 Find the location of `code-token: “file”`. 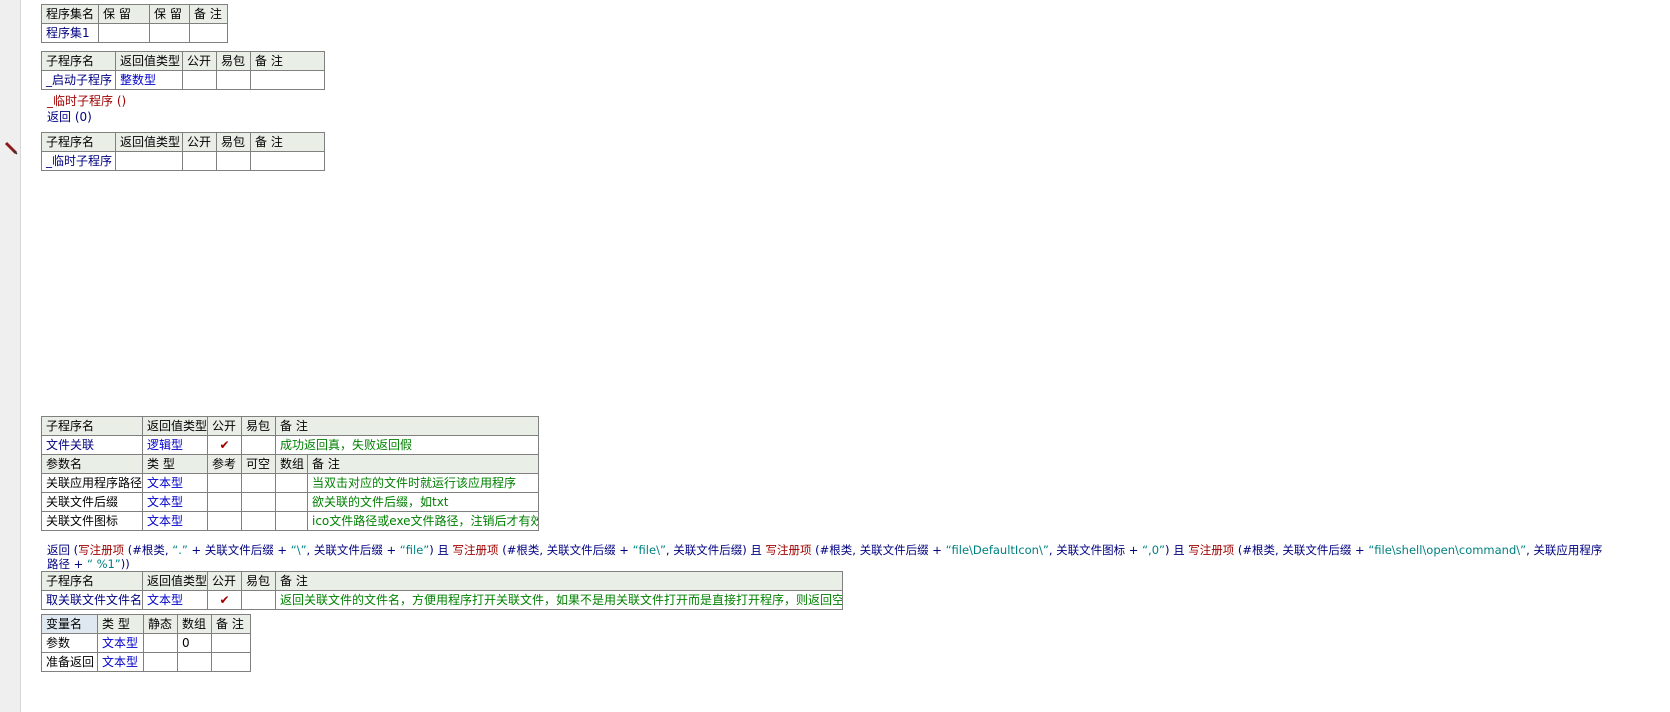

code-token: “file” is located at coordinates (414, 550).